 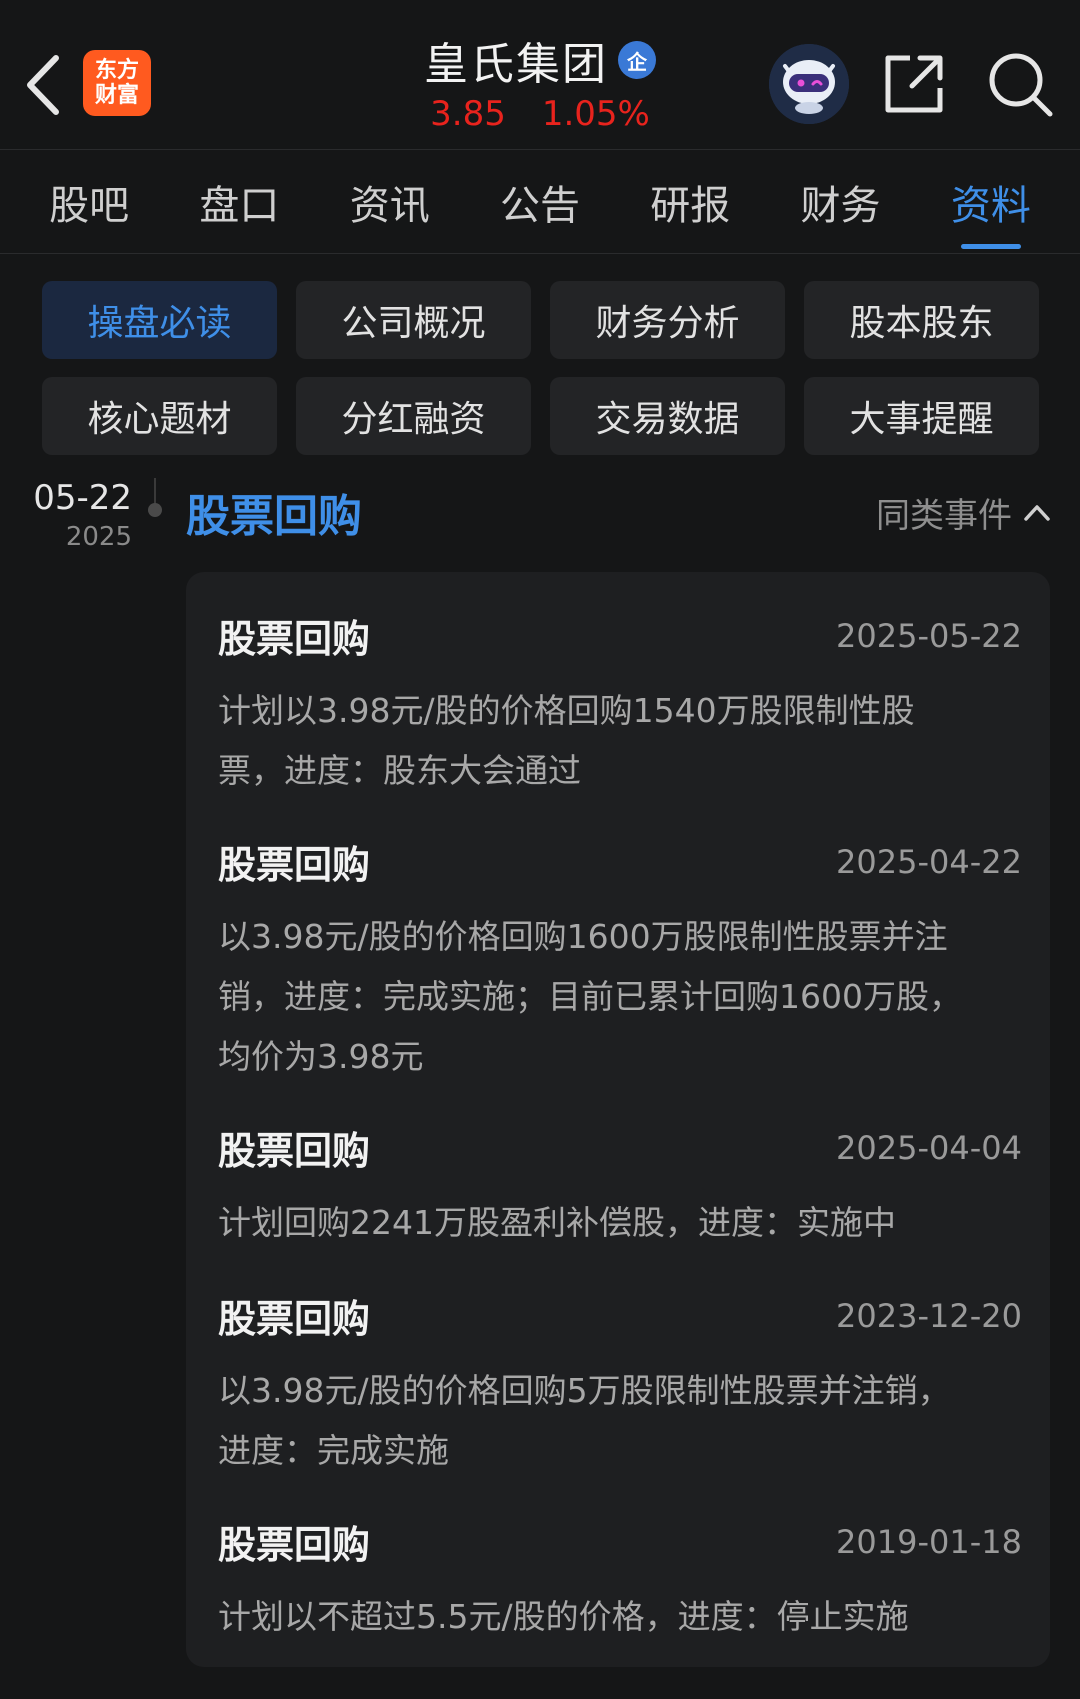 What do you see at coordinates (413, 320) in the screenshot?
I see `section-company-overview: 公司概况` at bounding box center [413, 320].